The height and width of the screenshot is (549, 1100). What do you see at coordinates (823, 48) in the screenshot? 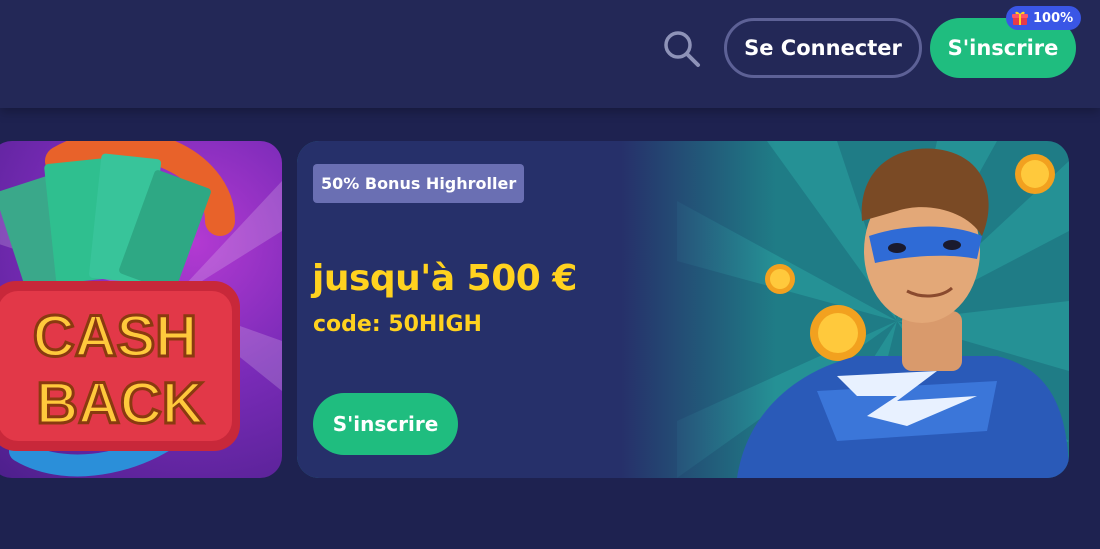
I see `login-button: Se Connecter` at bounding box center [823, 48].